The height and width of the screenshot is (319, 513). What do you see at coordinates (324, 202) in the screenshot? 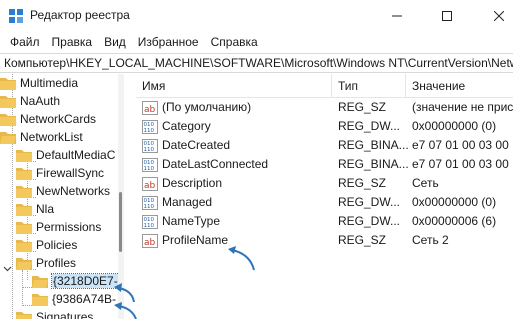
I see `table-row: 010 110 Managed REG_DW... 0x00000000 (0)` at bounding box center [324, 202].